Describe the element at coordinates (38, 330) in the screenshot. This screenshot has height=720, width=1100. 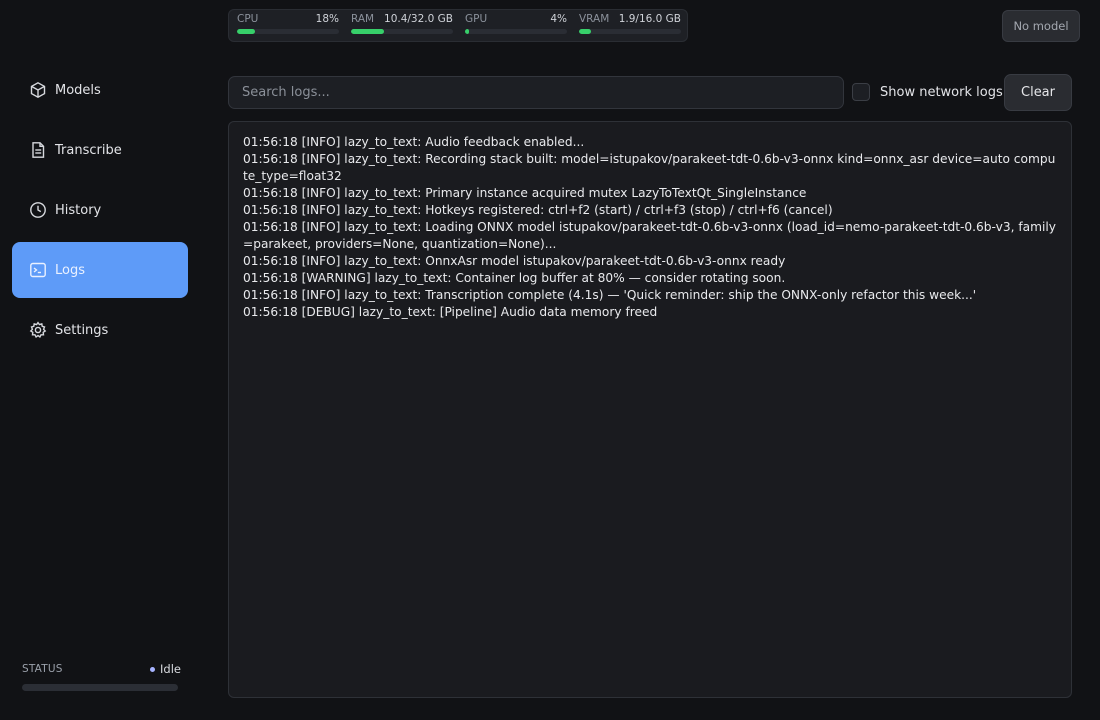
I see `gear-icon` at that location.